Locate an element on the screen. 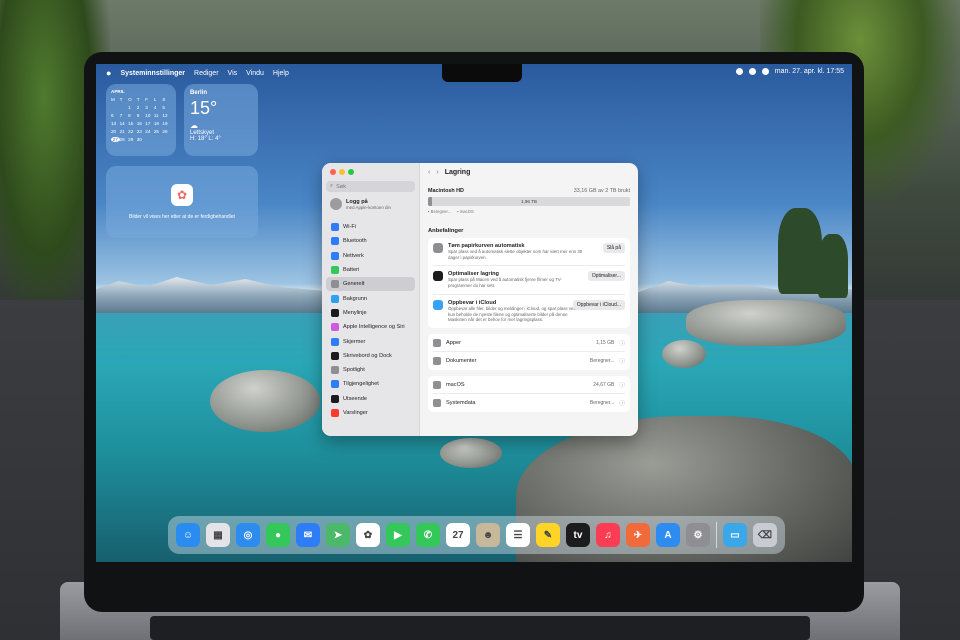 This screenshot has width=960, height=640. launchpad-icon: ▦ is located at coordinates (218, 535).